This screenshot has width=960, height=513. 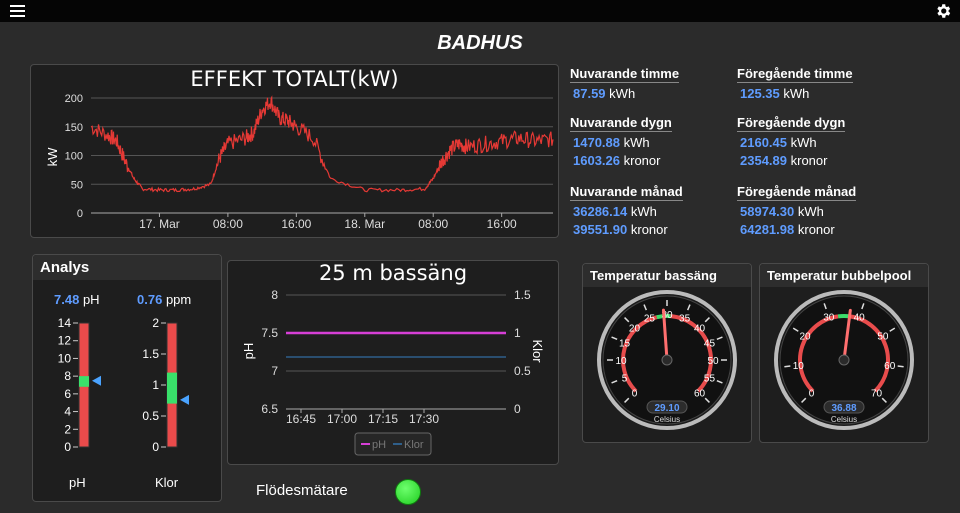 I want to click on x-tick-label: 16:45, so click(x=301, y=419).